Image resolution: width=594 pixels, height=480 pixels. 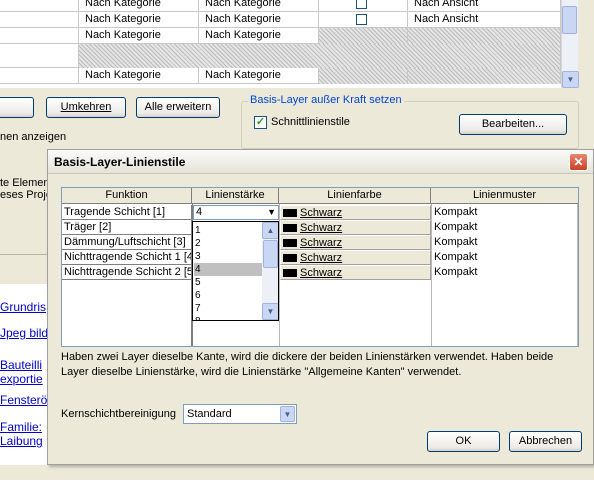 What do you see at coordinates (127, 227) in the screenshot?
I see `function-cell: Träger [2]` at bounding box center [127, 227].